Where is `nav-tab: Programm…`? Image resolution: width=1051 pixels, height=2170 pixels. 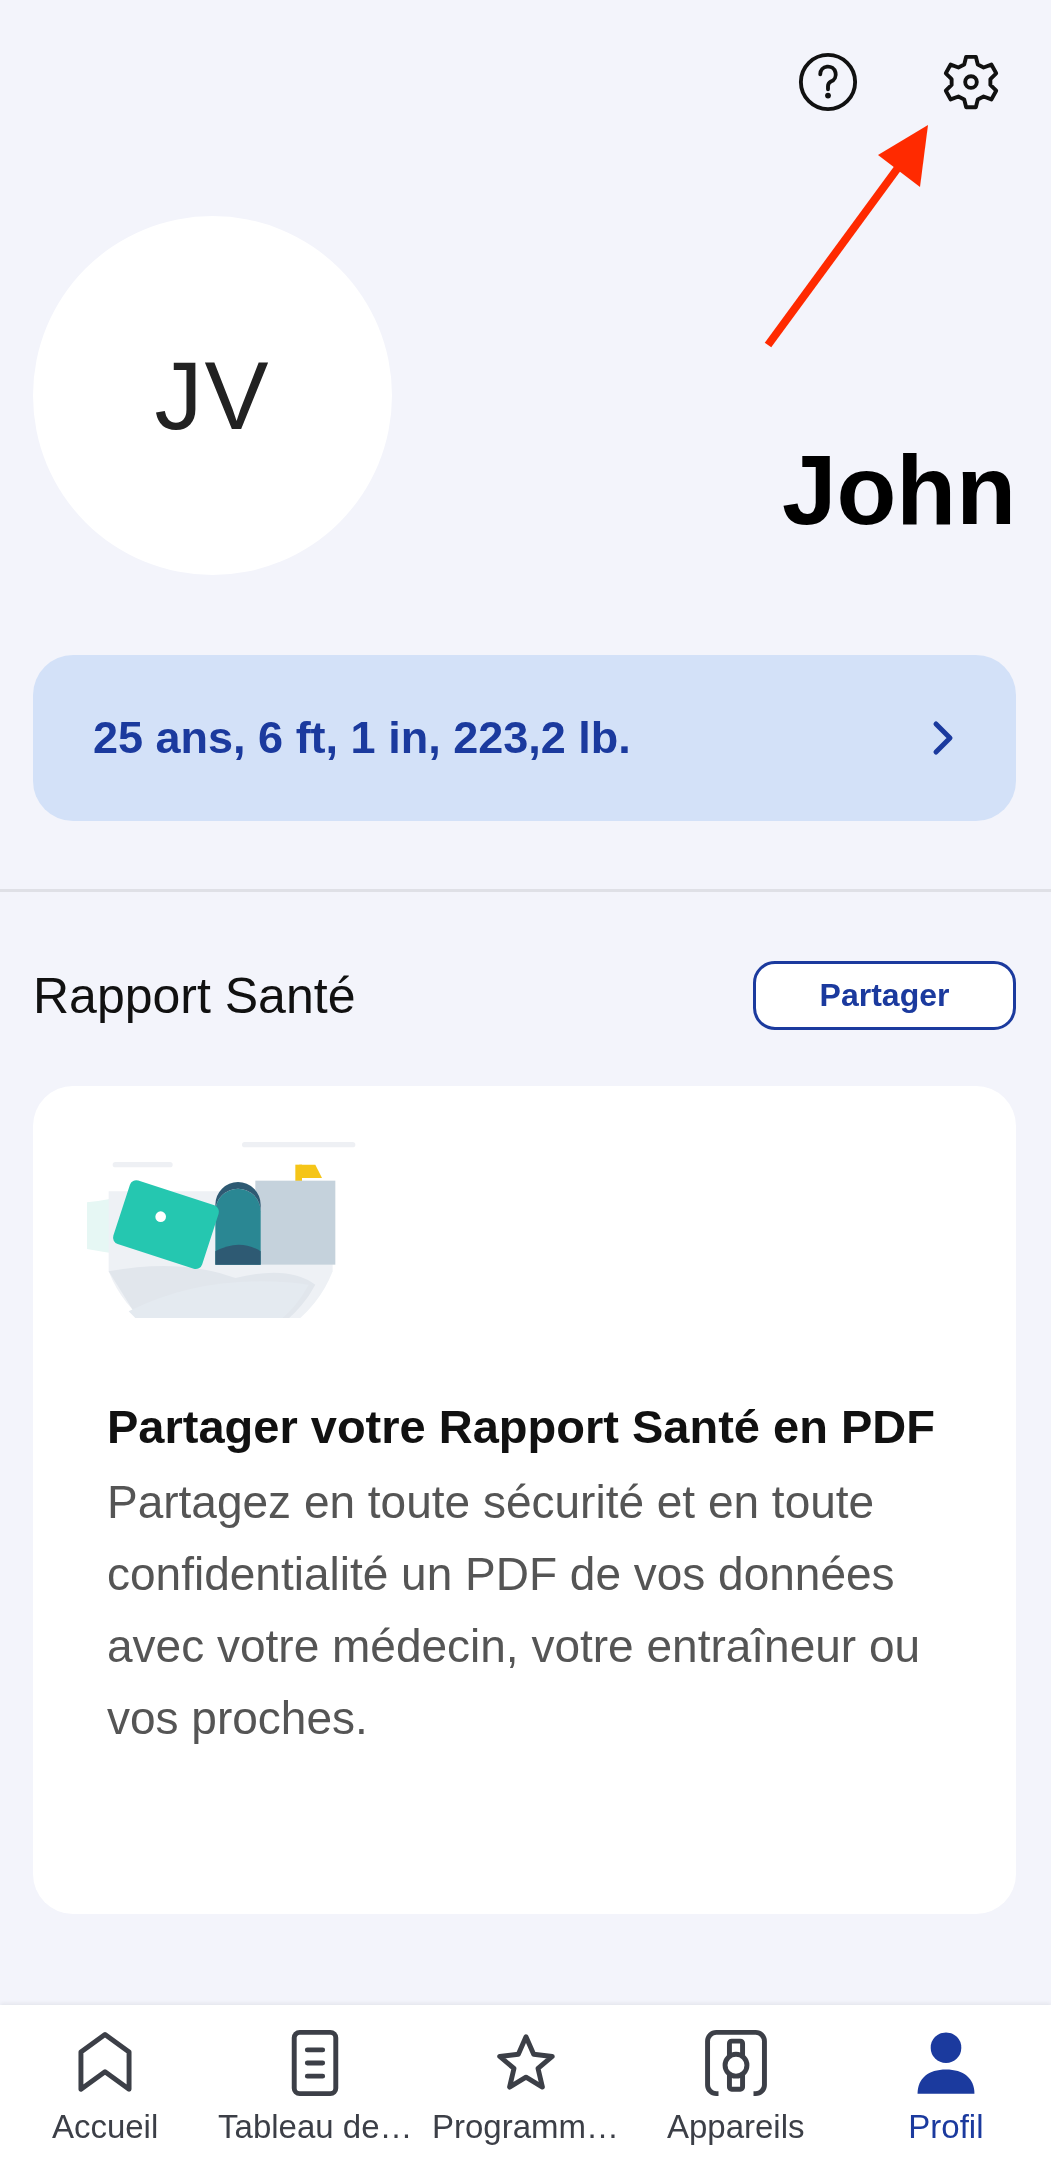
nav-tab: Programm… is located at coordinates (525, 2087).